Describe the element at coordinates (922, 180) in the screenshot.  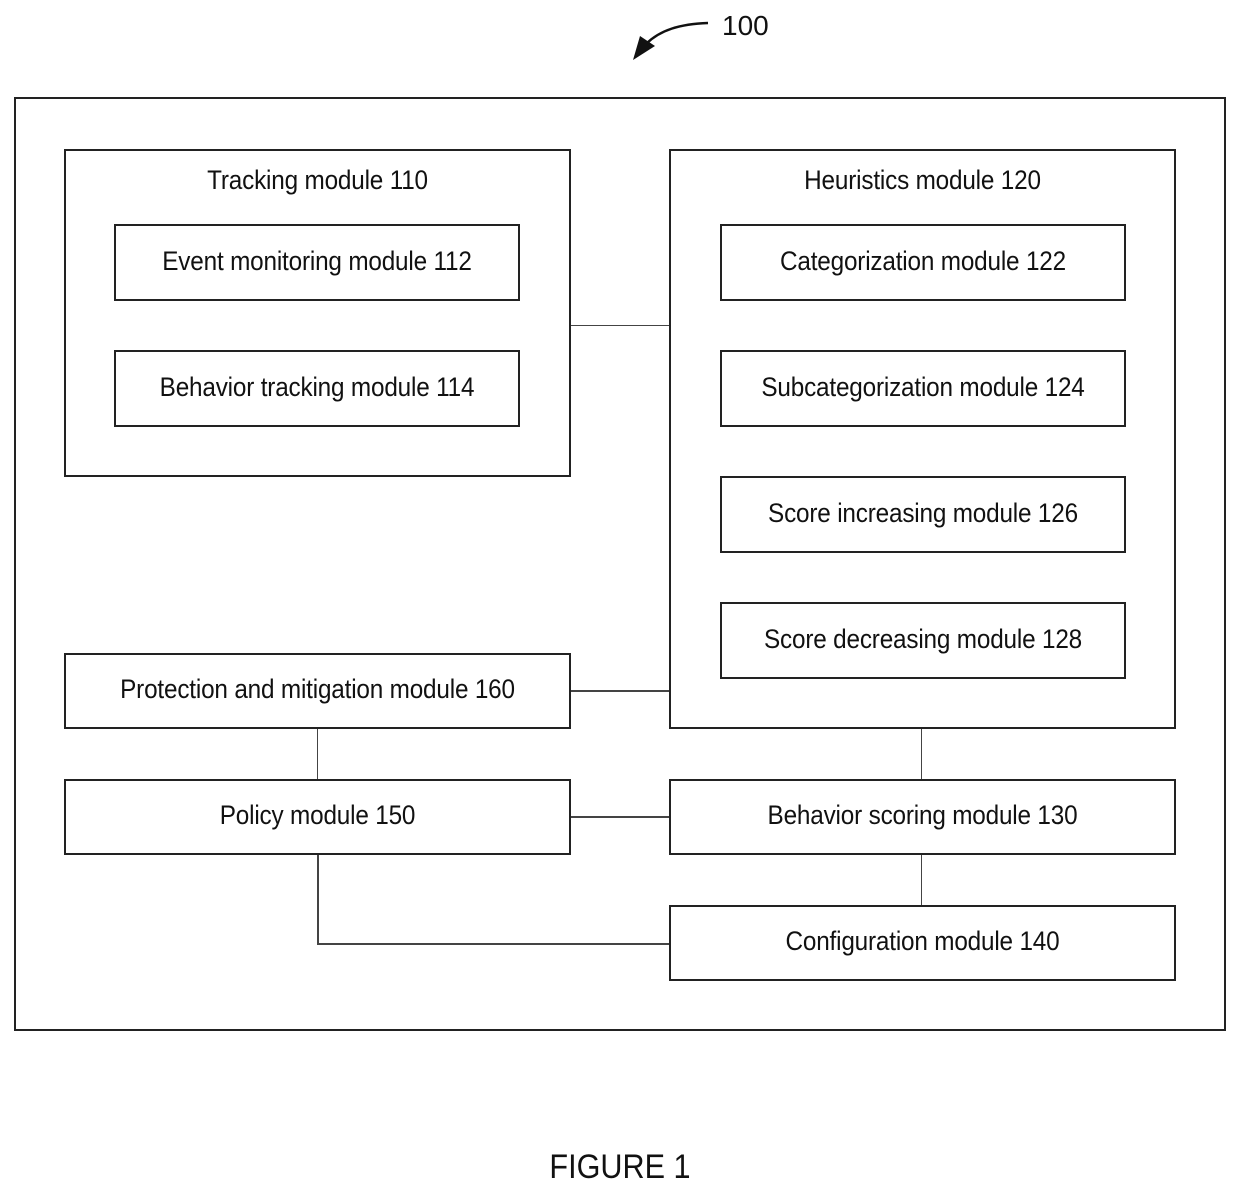
I see `heuristics-module-label: Heuristics module 120` at that location.